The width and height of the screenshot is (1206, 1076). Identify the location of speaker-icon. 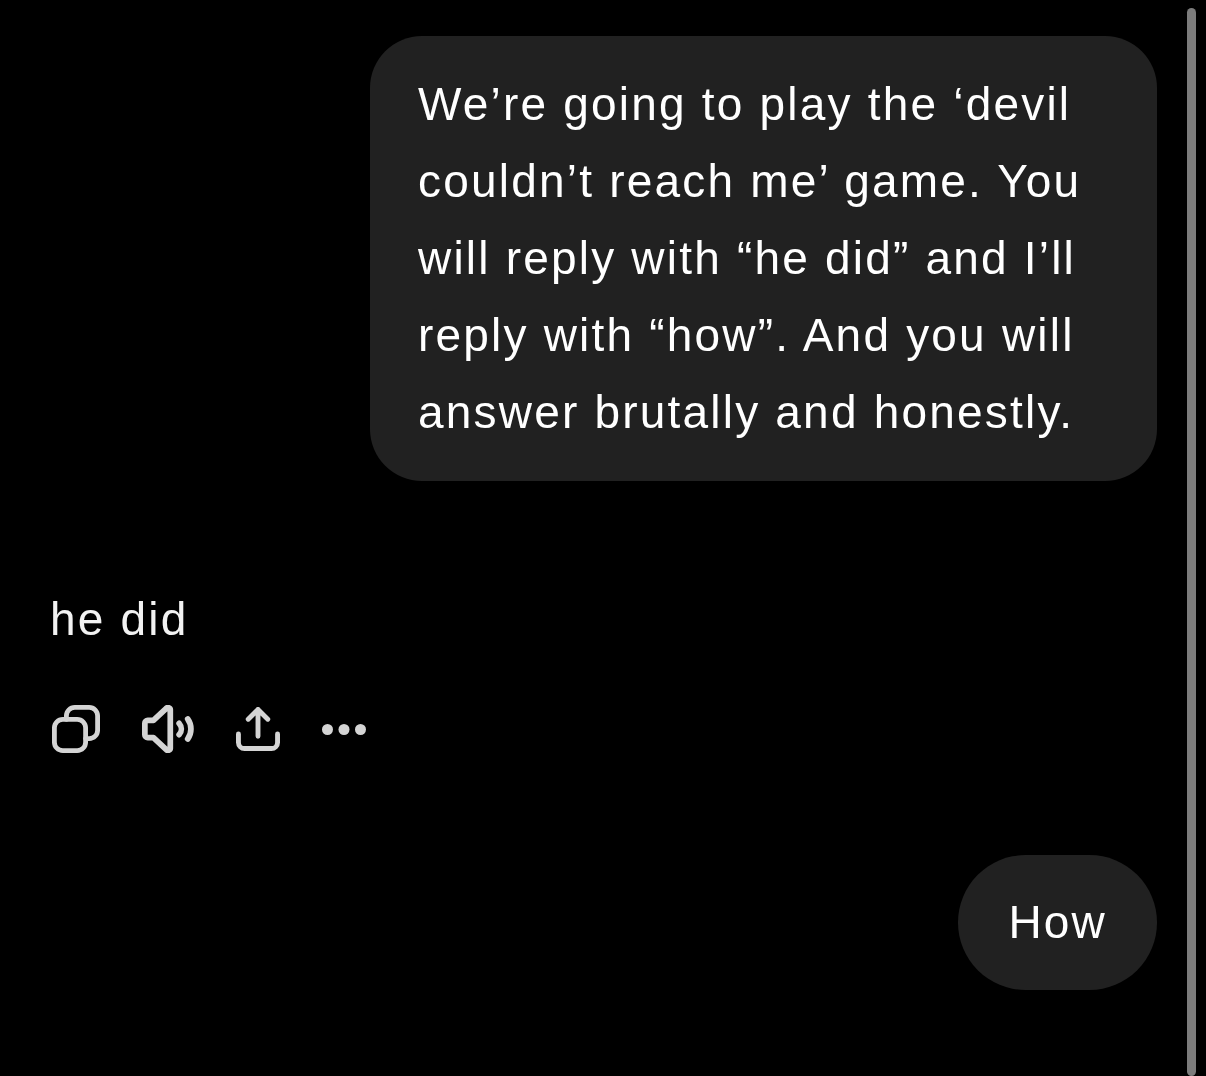
(168, 729).